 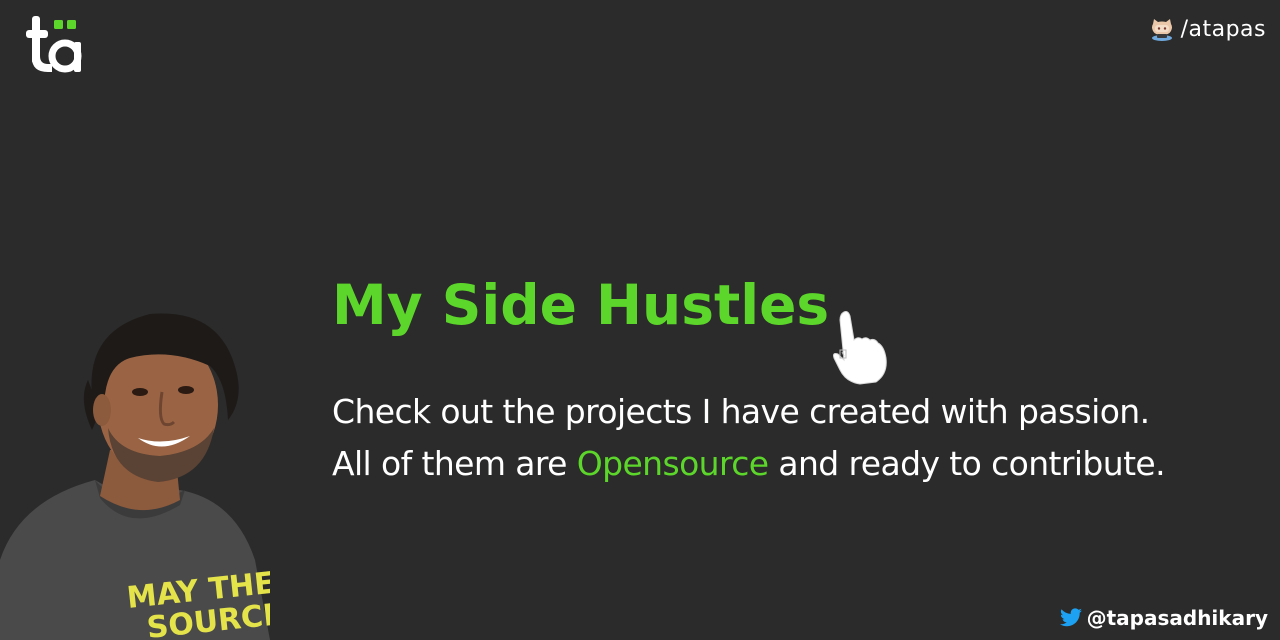 What do you see at coordinates (454, 463) in the screenshot?
I see `description-line-2-start: All of them are` at bounding box center [454, 463].